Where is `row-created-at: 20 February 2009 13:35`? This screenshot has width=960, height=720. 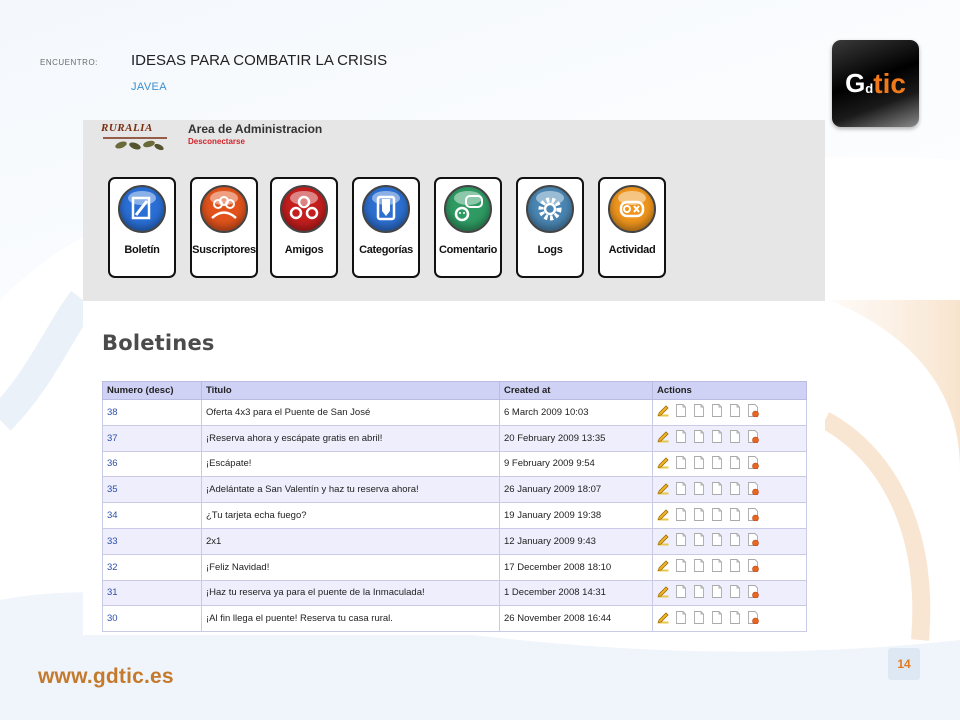 row-created-at: 20 February 2009 13:35 is located at coordinates (576, 438).